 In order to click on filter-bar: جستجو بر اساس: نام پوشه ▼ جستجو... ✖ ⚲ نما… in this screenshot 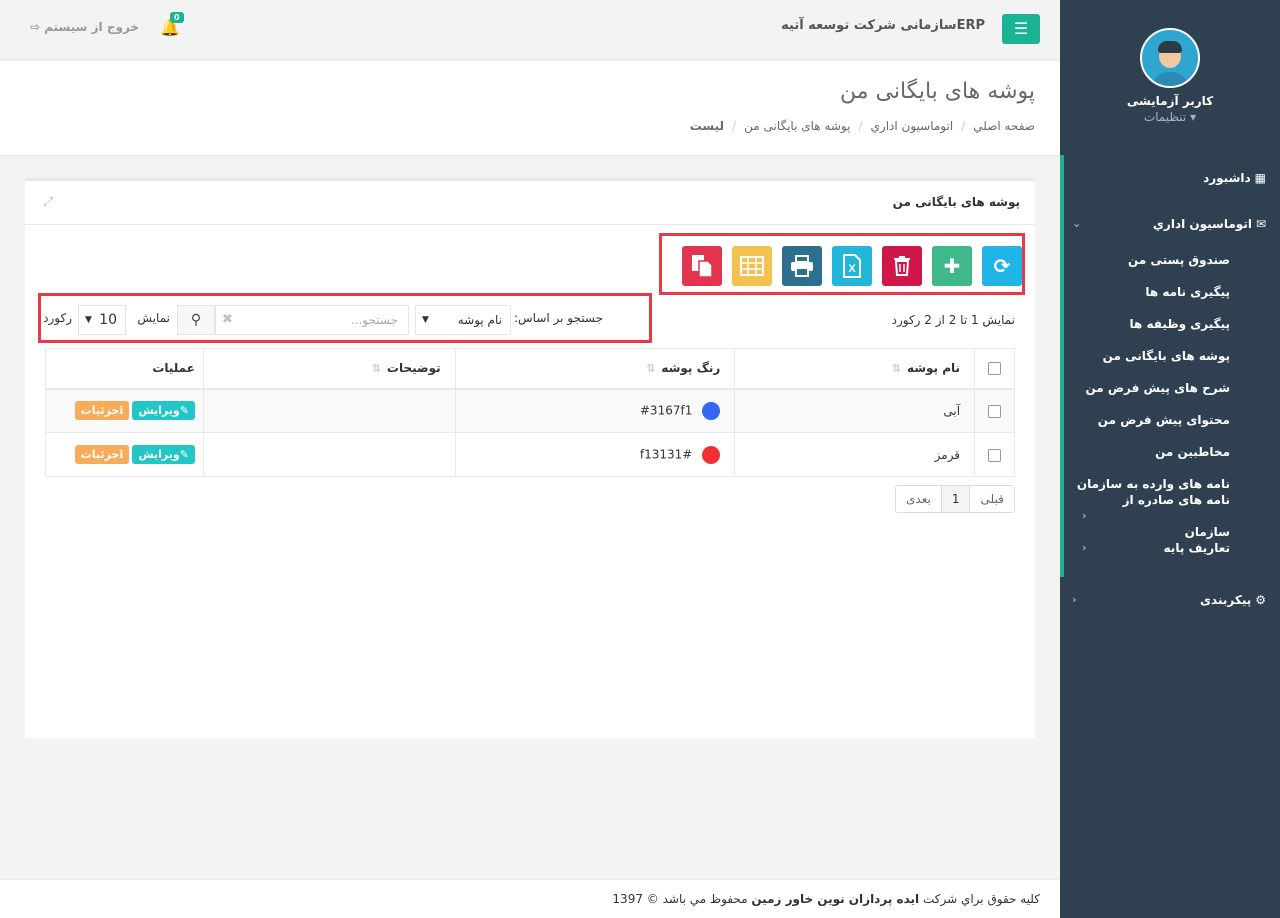, I will do `click(345, 318)`.